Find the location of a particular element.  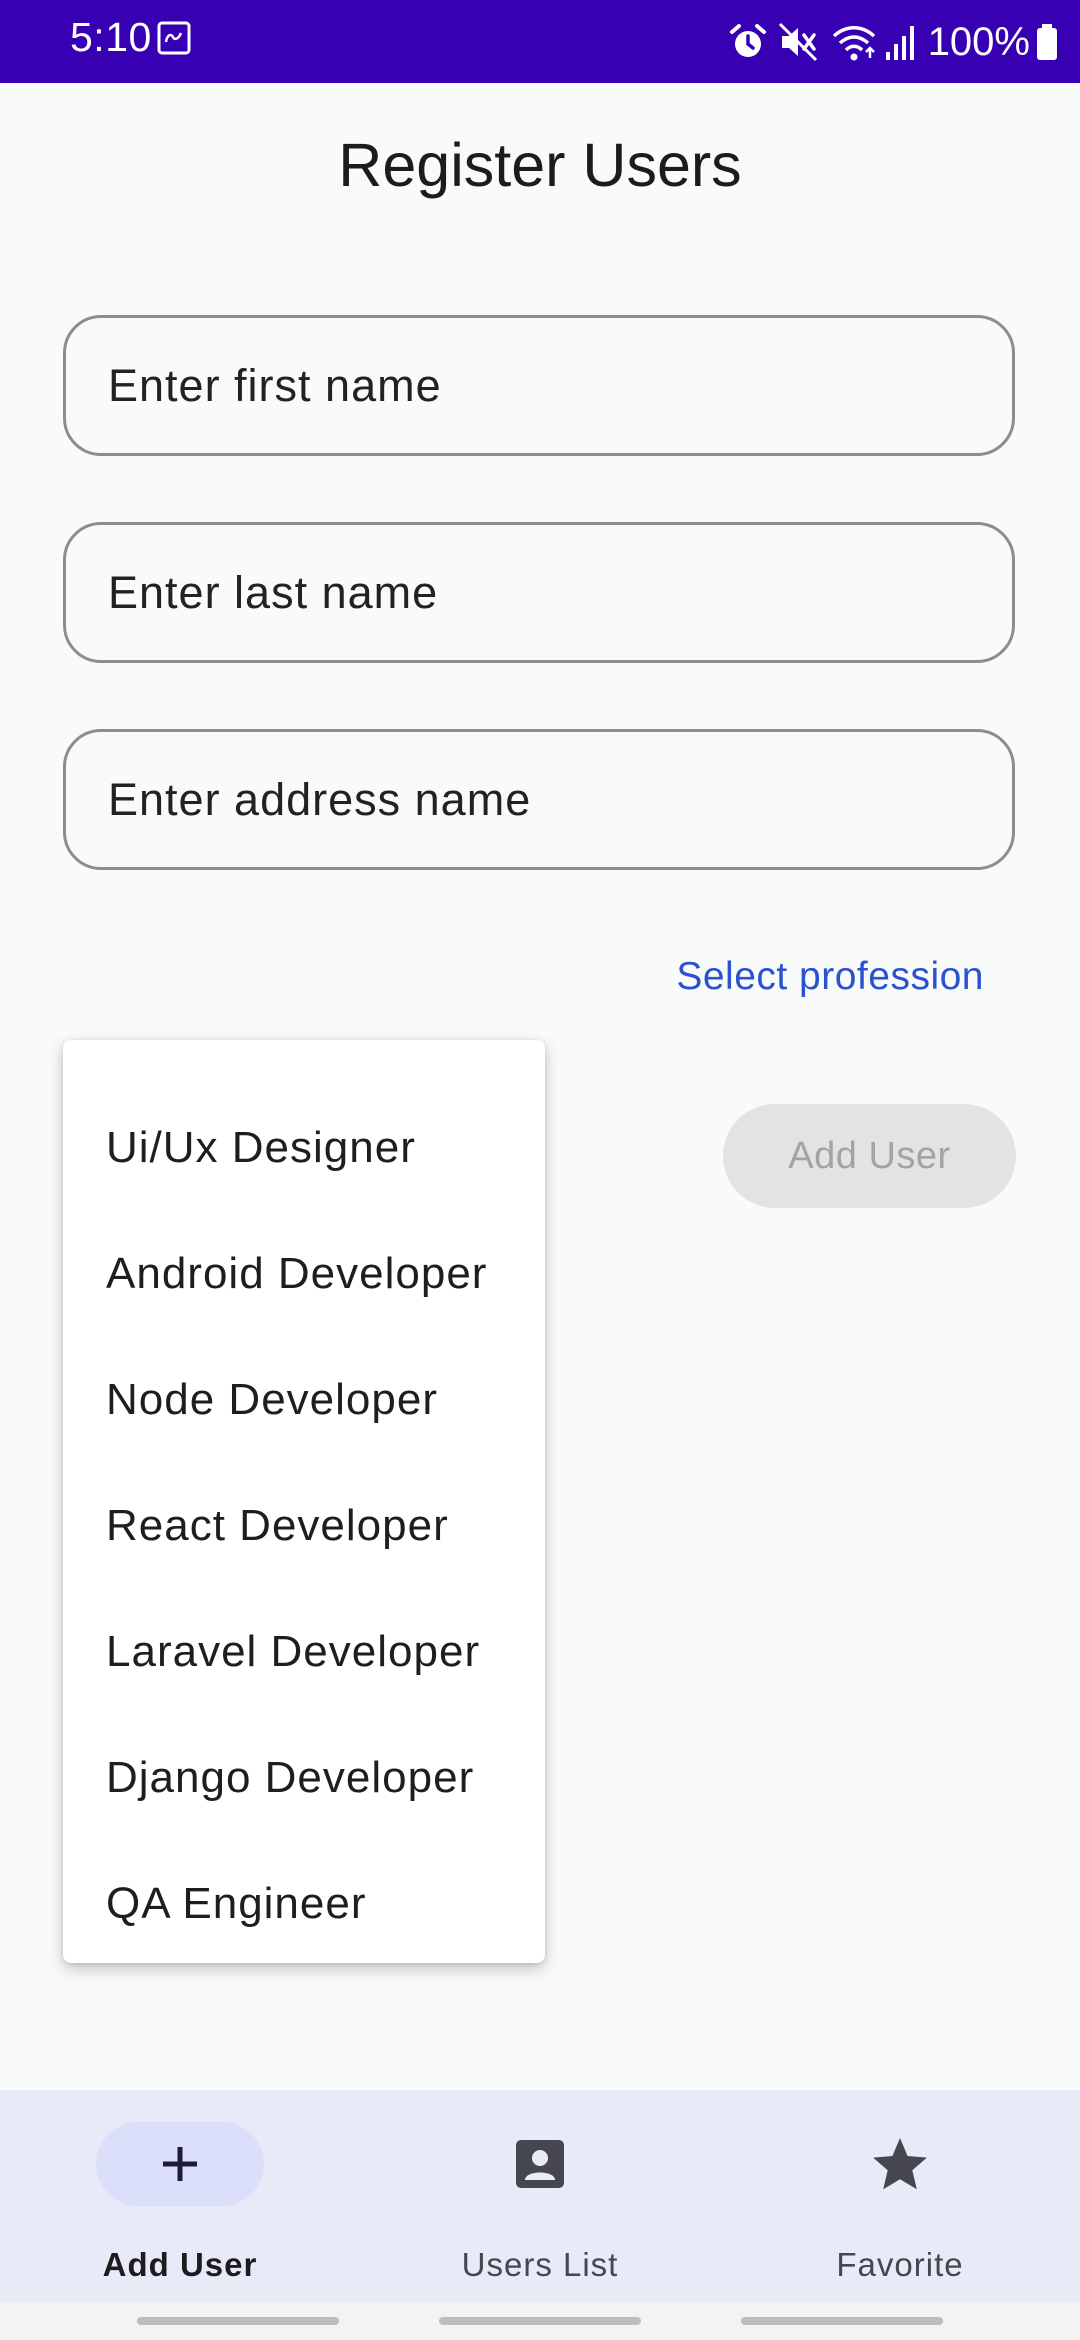

select-profession-button: Select profession is located at coordinates (830, 977).